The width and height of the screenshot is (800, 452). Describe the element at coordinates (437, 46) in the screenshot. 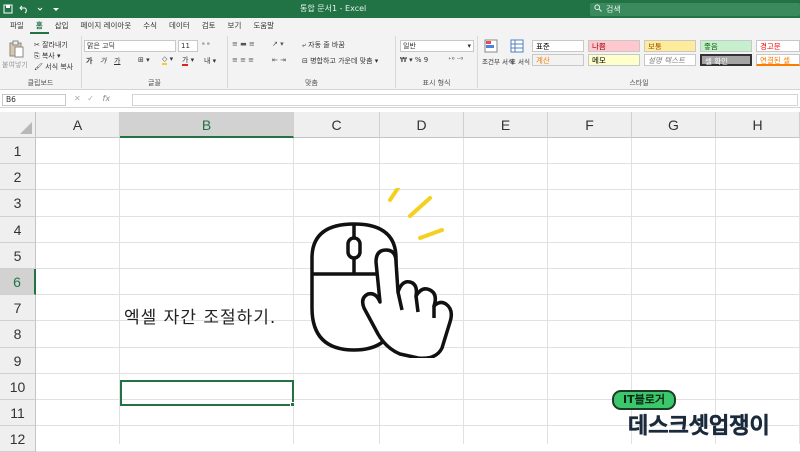

I see `number-format-select: 일반 ▾` at that location.